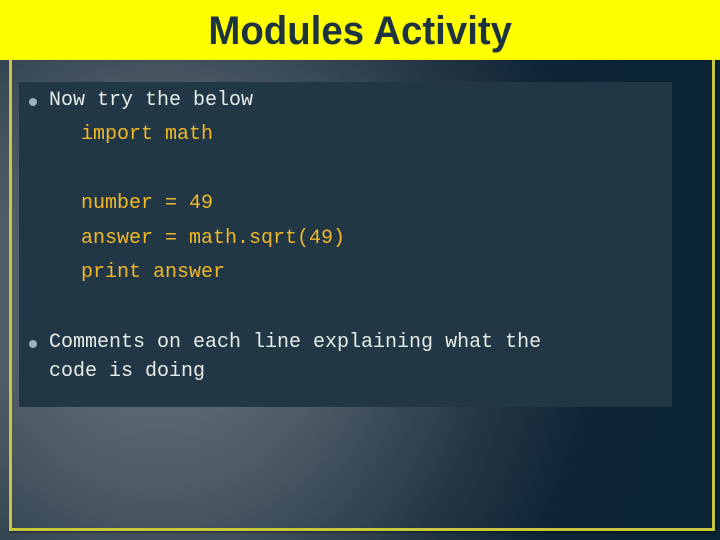 The image size is (720, 540). I want to click on code-line: import math, so click(147, 134).